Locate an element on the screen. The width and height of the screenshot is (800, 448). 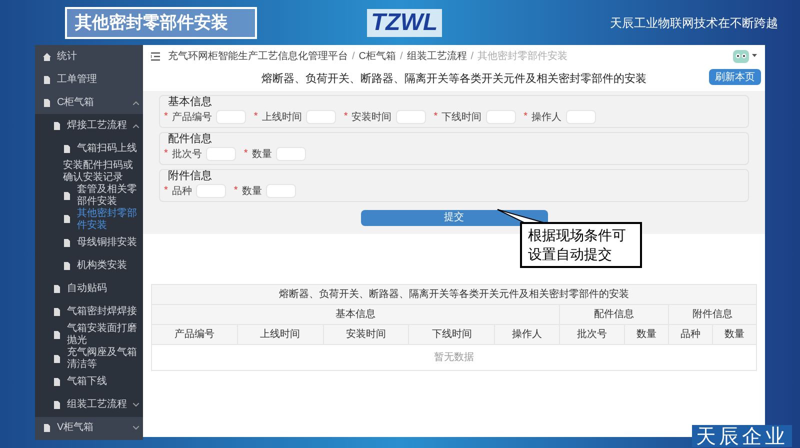
section-title: 附件信息 is located at coordinates (190, 176).